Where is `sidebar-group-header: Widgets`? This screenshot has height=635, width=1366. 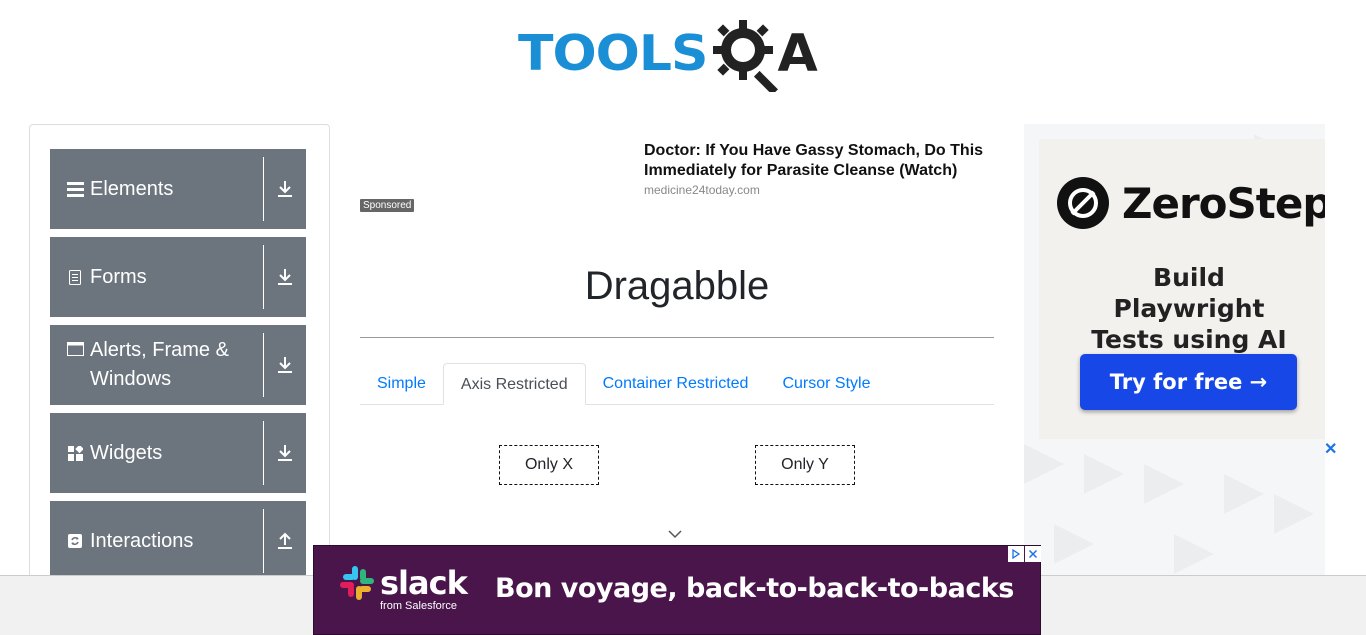 sidebar-group-header: Widgets is located at coordinates (157, 453).